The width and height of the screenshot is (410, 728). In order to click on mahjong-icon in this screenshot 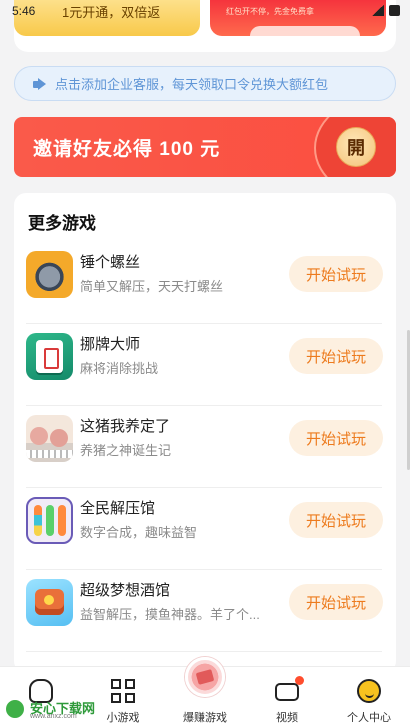, I will do `click(49, 356)`.